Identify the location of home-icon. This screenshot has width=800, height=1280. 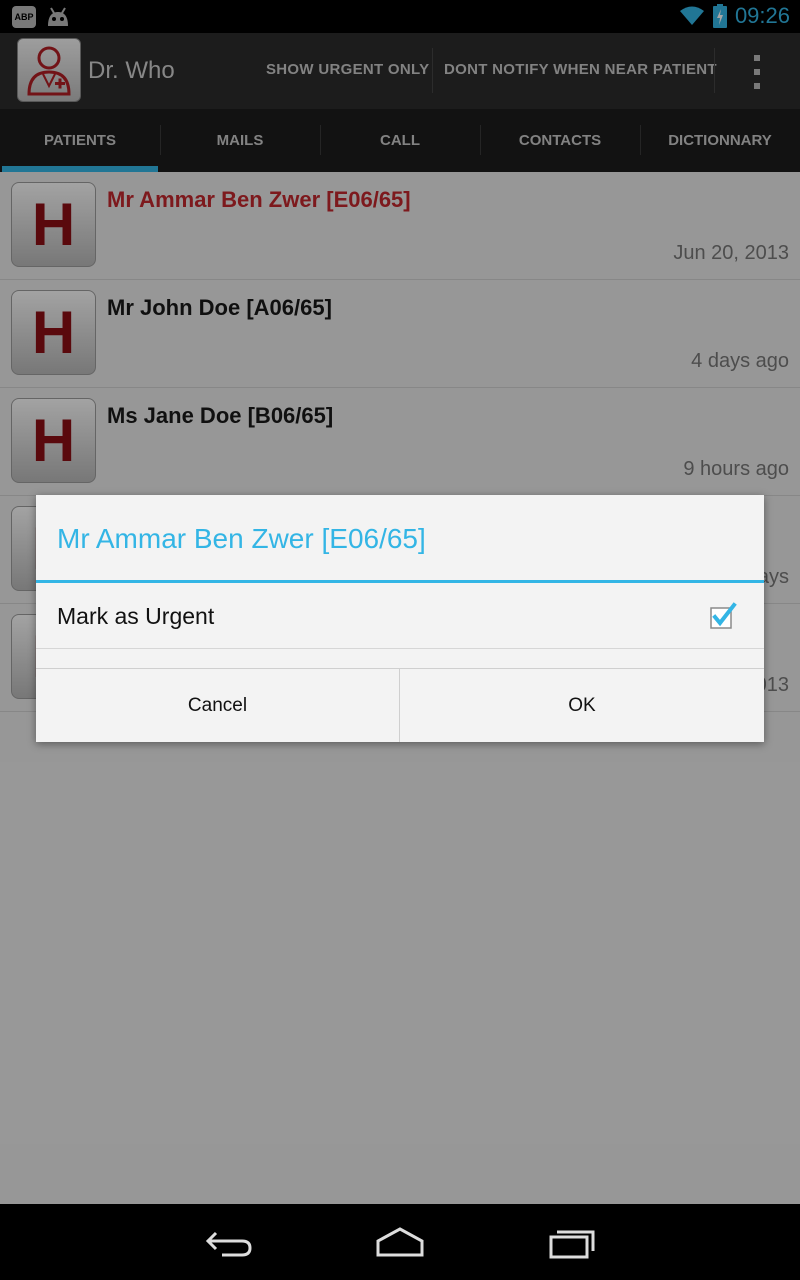
(400, 1242).